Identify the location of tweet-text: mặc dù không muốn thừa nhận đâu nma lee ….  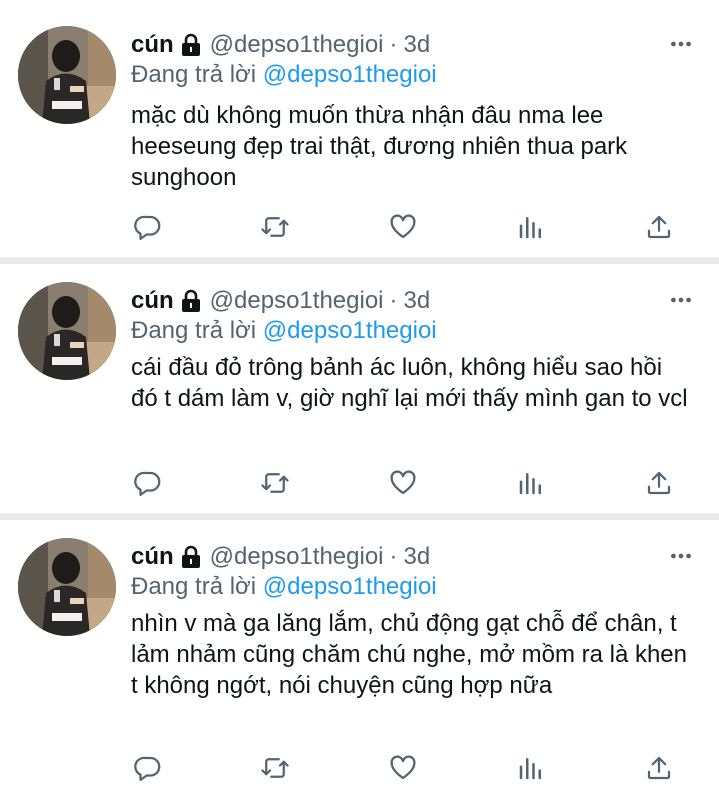
(379, 146).